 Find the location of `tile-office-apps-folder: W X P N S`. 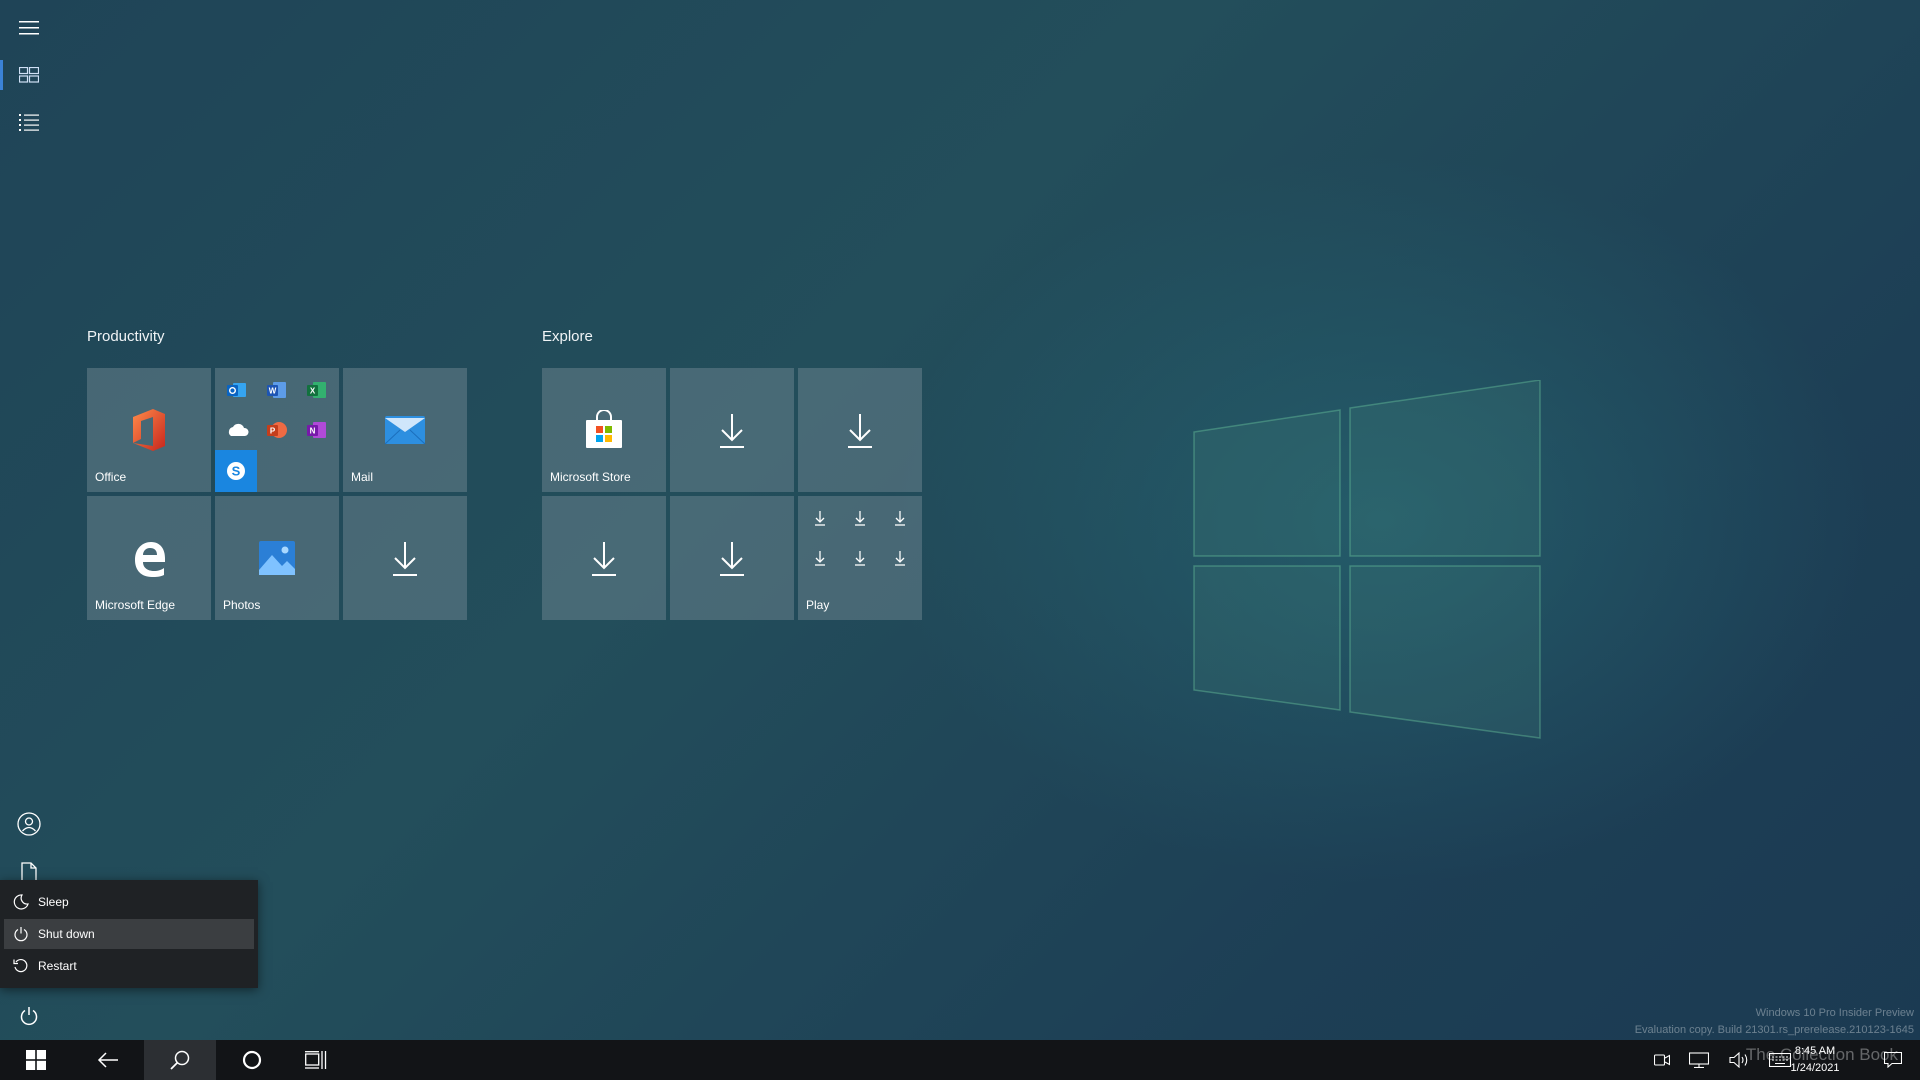

tile-office-apps-folder: W X P N S is located at coordinates (277, 430).